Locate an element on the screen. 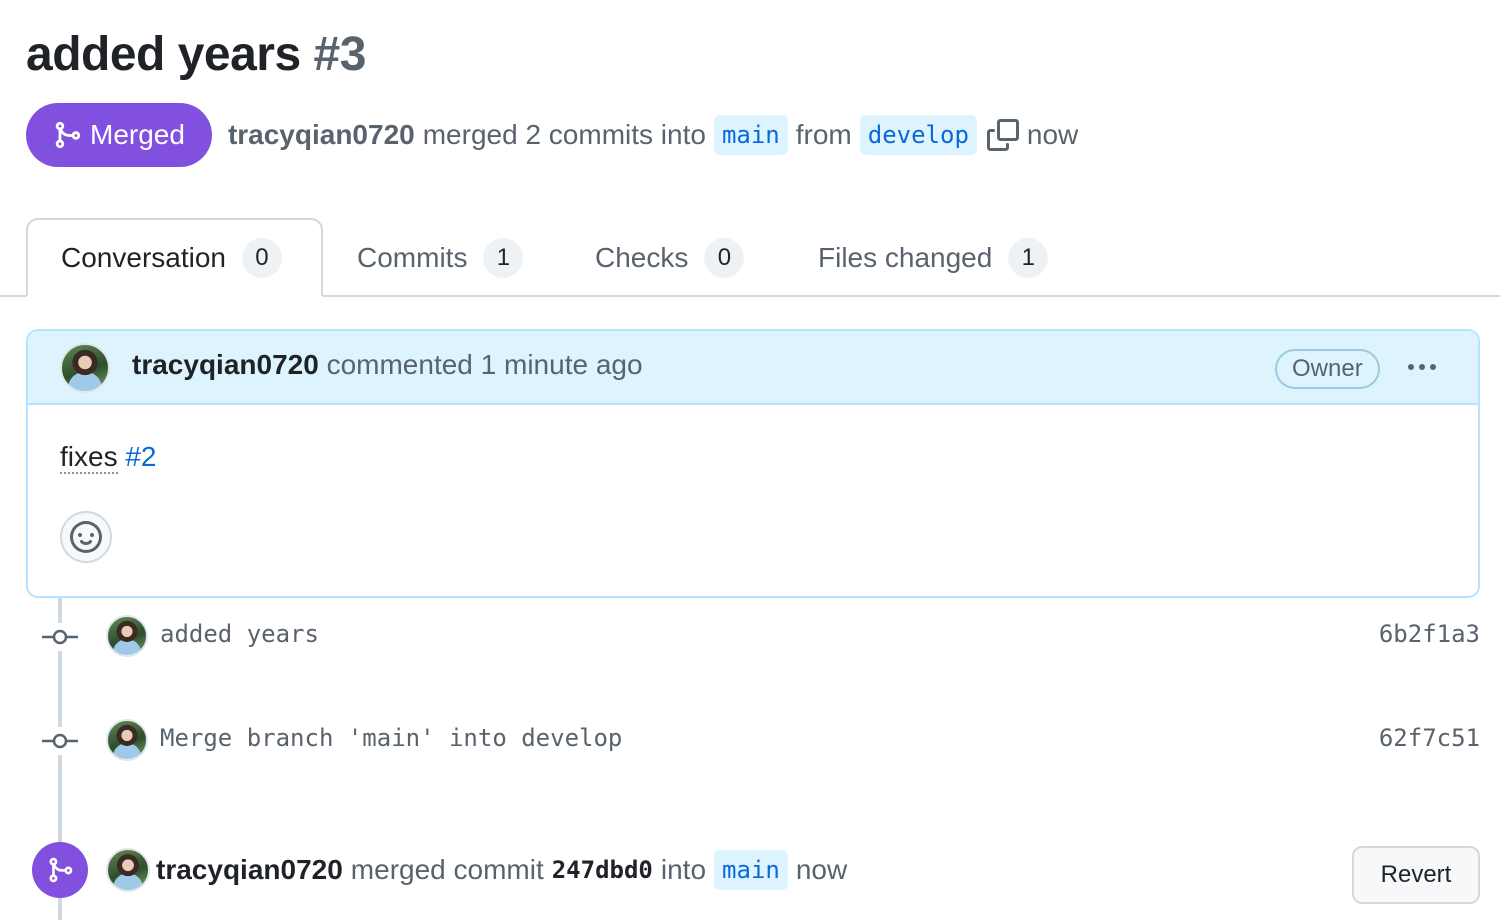 The height and width of the screenshot is (920, 1500). merged-into-branch-link: main is located at coordinates (751, 870).